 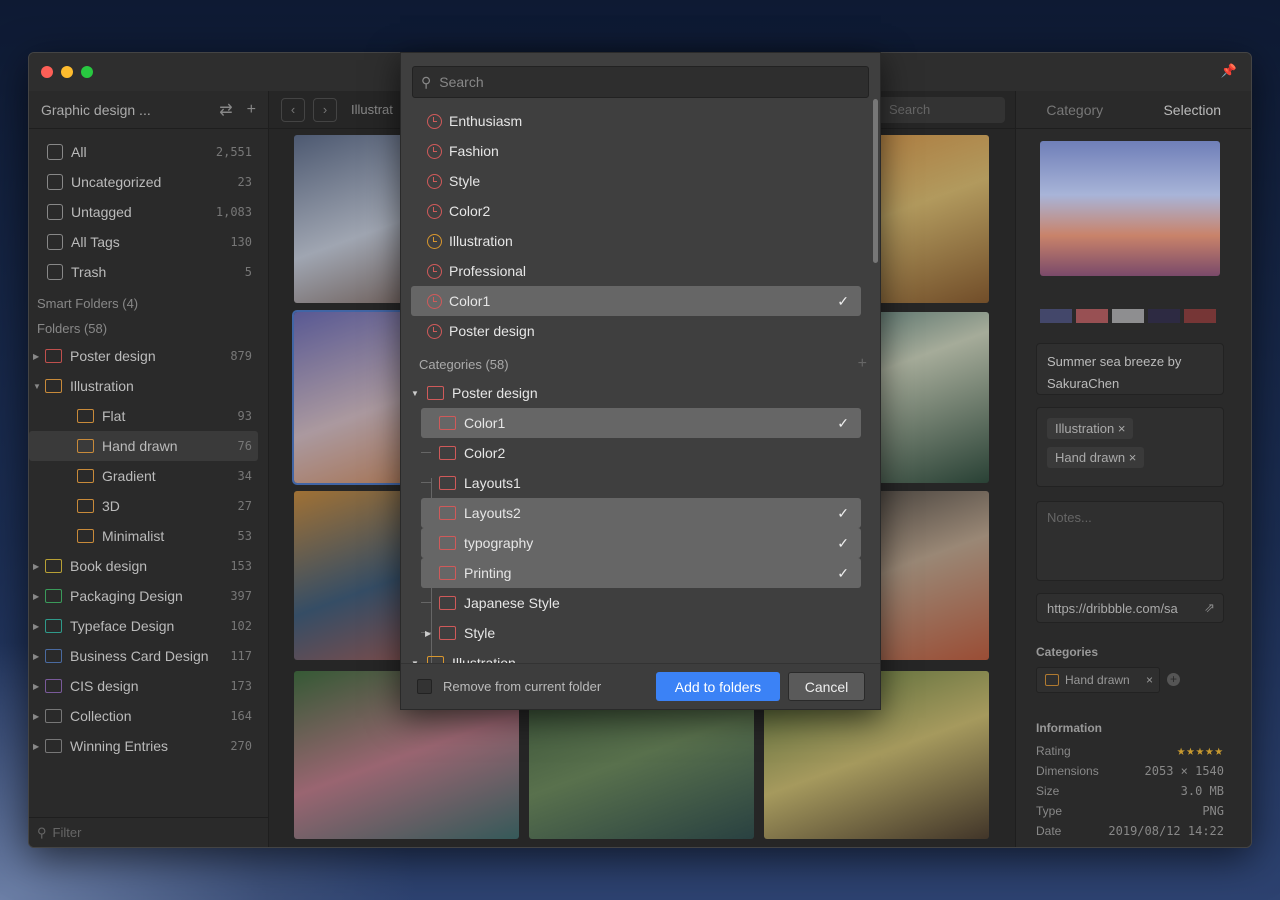 What do you see at coordinates (325, 109) in the screenshot?
I see `forward-button: ›` at bounding box center [325, 109].